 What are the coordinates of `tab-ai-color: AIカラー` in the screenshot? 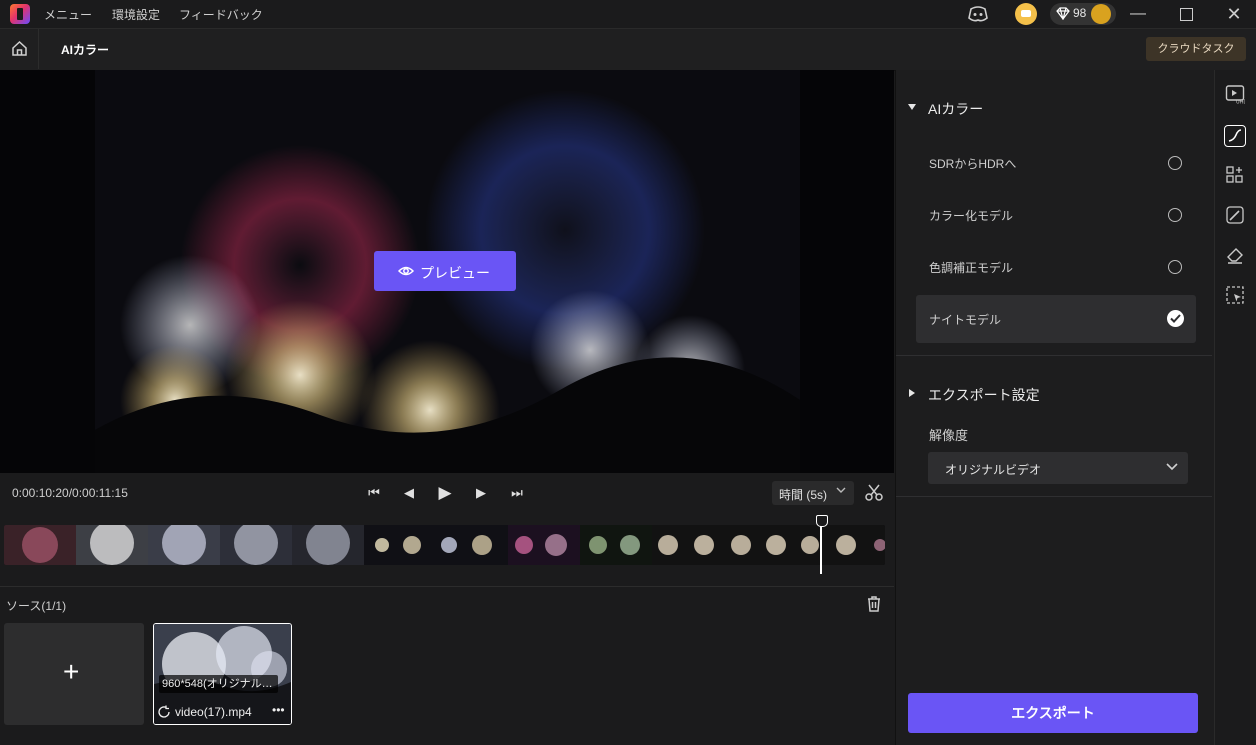 It's located at (85, 49).